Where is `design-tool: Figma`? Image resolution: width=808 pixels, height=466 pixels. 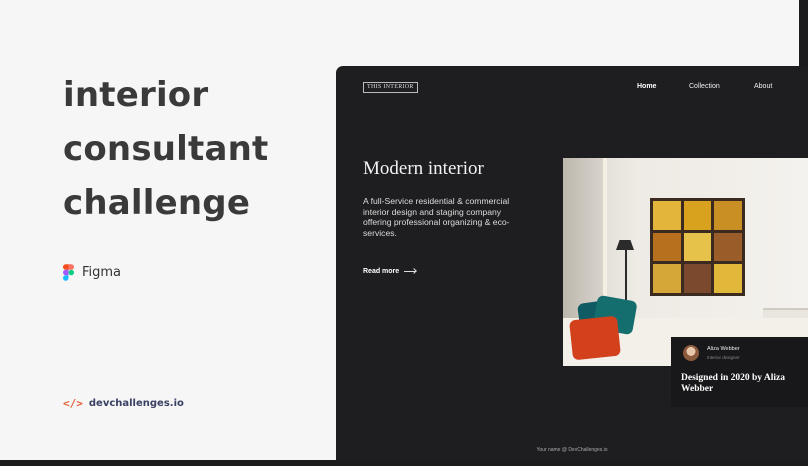 design-tool: Figma is located at coordinates (92, 272).